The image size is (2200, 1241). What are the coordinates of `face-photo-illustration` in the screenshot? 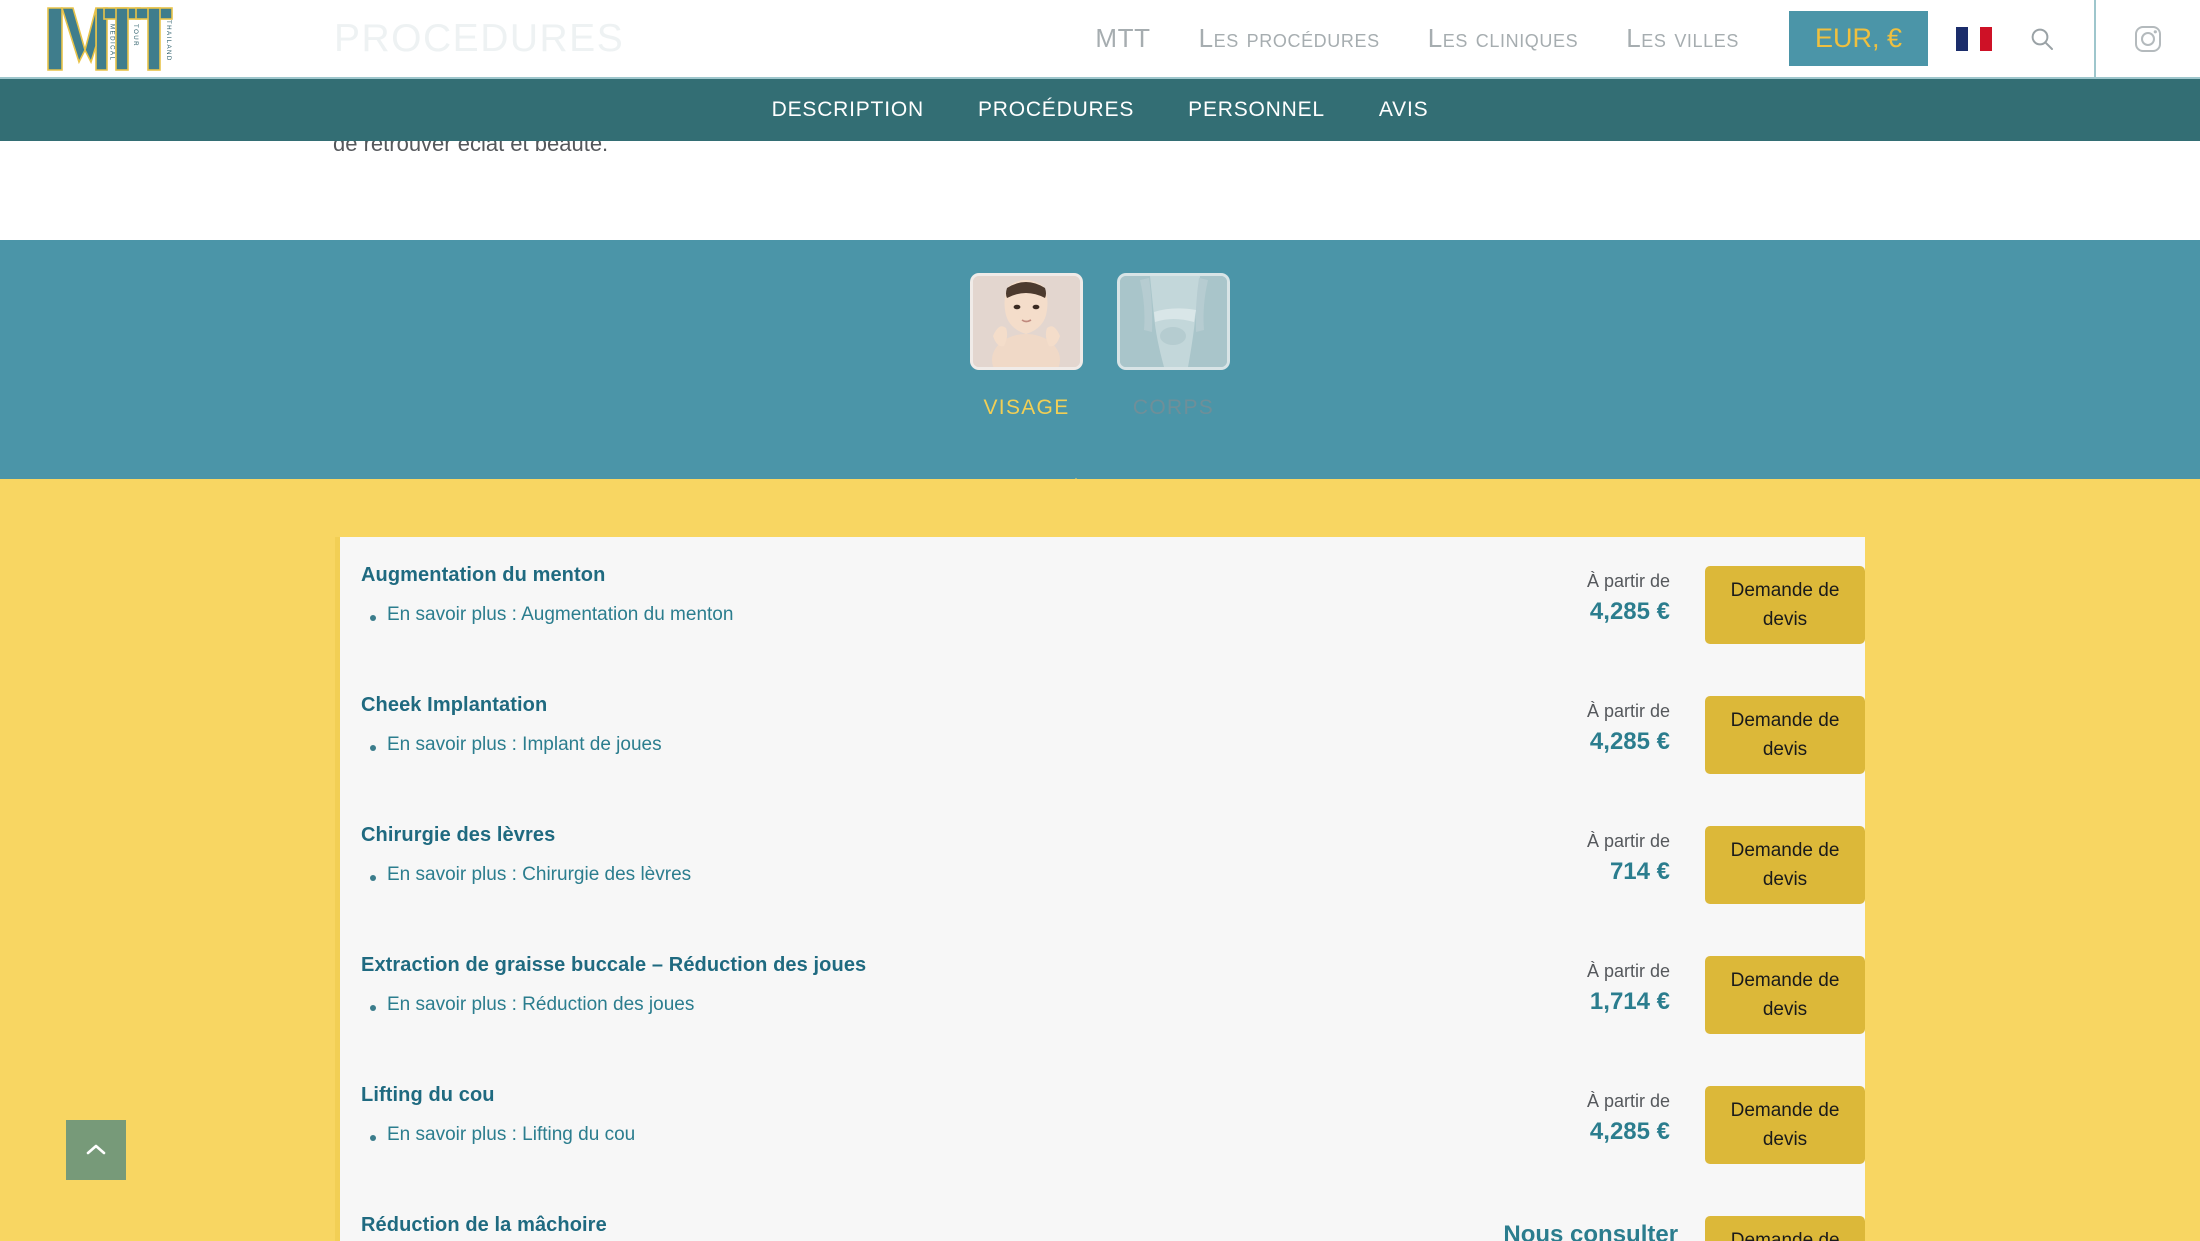 It's located at (1026, 321).